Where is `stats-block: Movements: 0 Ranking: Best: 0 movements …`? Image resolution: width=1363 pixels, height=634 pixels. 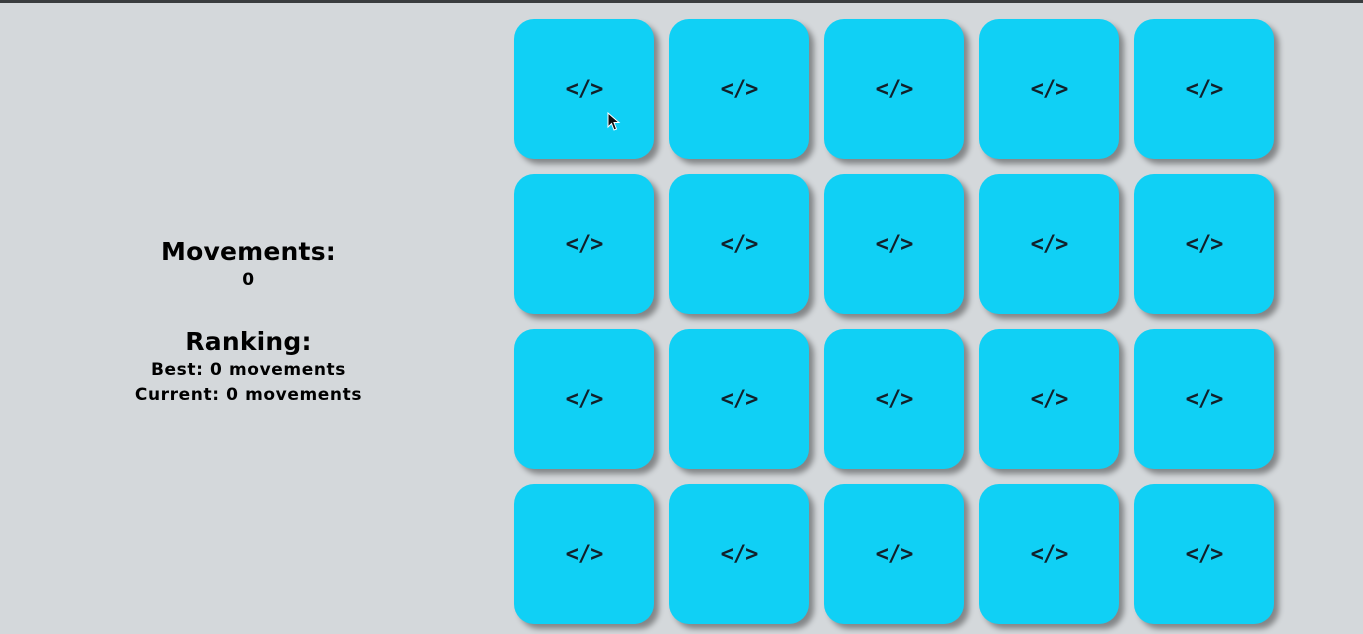
stats-block: Movements: 0 Ranking: Best: 0 movements … is located at coordinates (248, 322).